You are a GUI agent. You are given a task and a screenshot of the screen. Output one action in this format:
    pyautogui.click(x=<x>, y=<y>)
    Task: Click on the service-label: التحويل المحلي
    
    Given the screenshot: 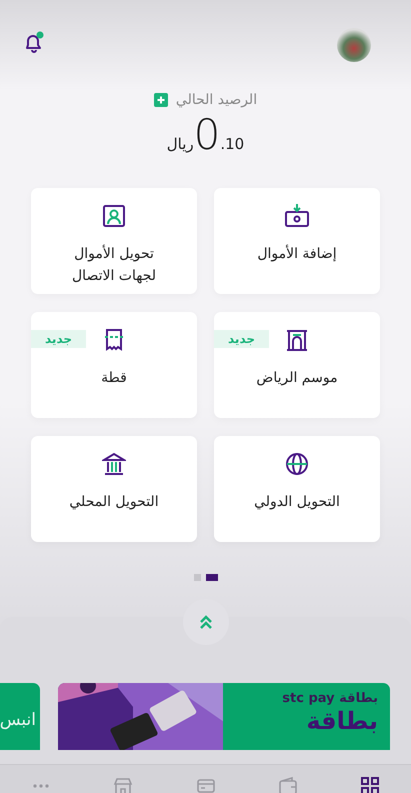 What is the action you would take?
    pyautogui.click(x=114, y=502)
    